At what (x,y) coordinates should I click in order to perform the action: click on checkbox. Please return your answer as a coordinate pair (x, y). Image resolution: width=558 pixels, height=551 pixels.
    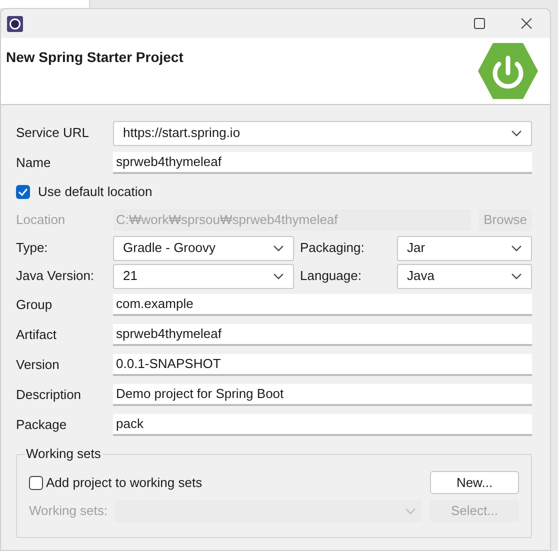
    Looking at the image, I should click on (23, 192).